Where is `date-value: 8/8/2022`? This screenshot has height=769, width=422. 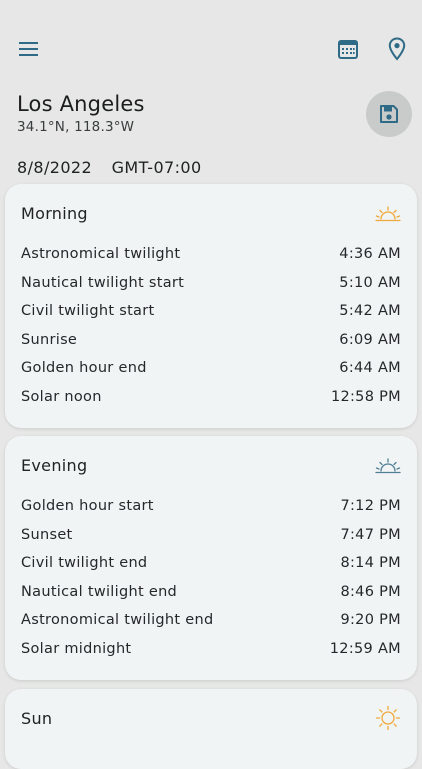 date-value: 8/8/2022 is located at coordinates (55, 167).